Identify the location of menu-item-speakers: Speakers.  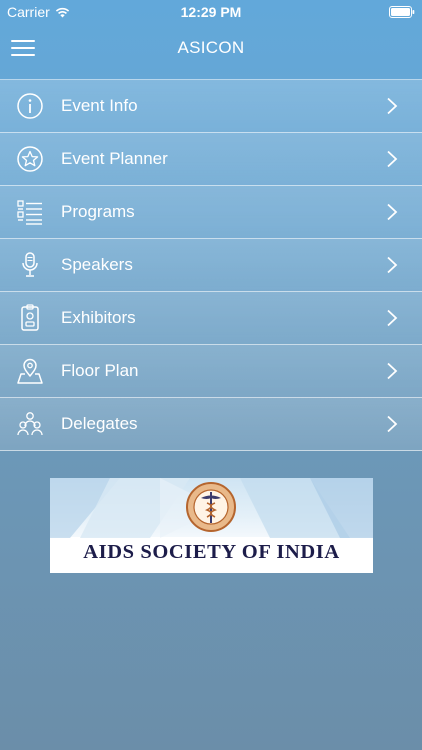
(211, 265).